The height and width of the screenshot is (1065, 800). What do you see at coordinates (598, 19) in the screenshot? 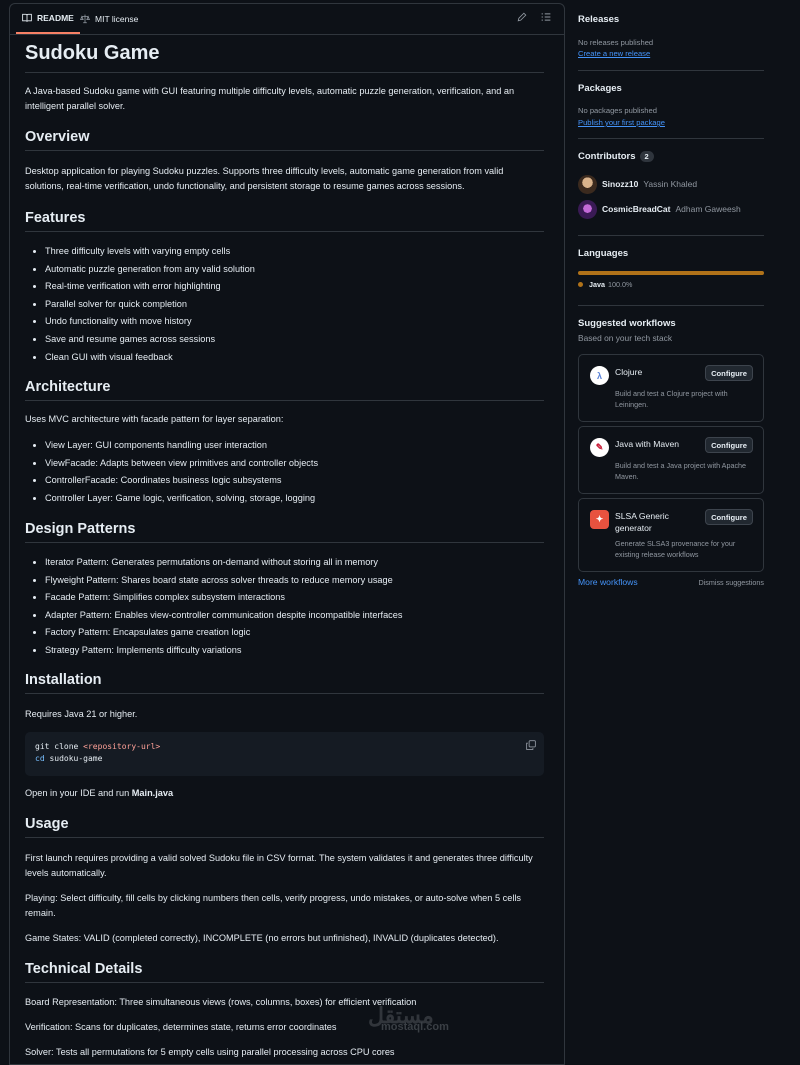
I see `releases-heading: Releases` at bounding box center [598, 19].